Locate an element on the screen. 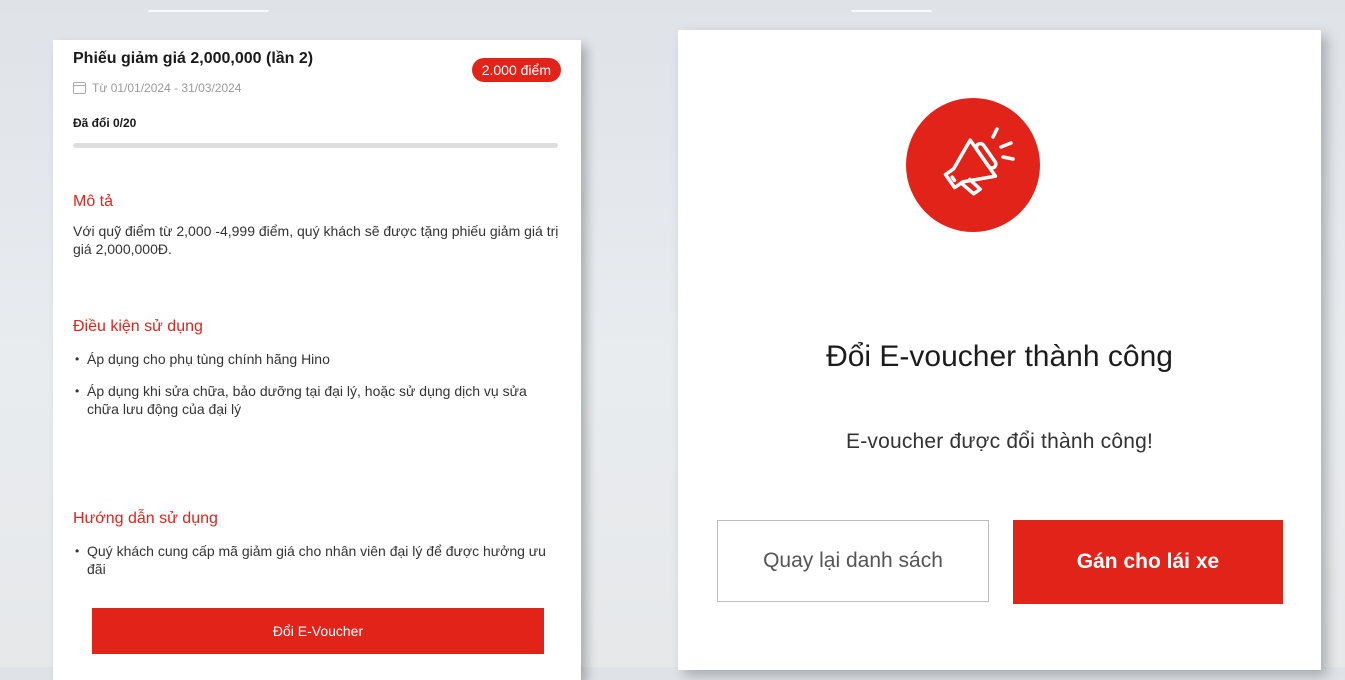 Image resolution: width=1345 pixels, height=680 pixels. success-icon-circle is located at coordinates (973, 165).